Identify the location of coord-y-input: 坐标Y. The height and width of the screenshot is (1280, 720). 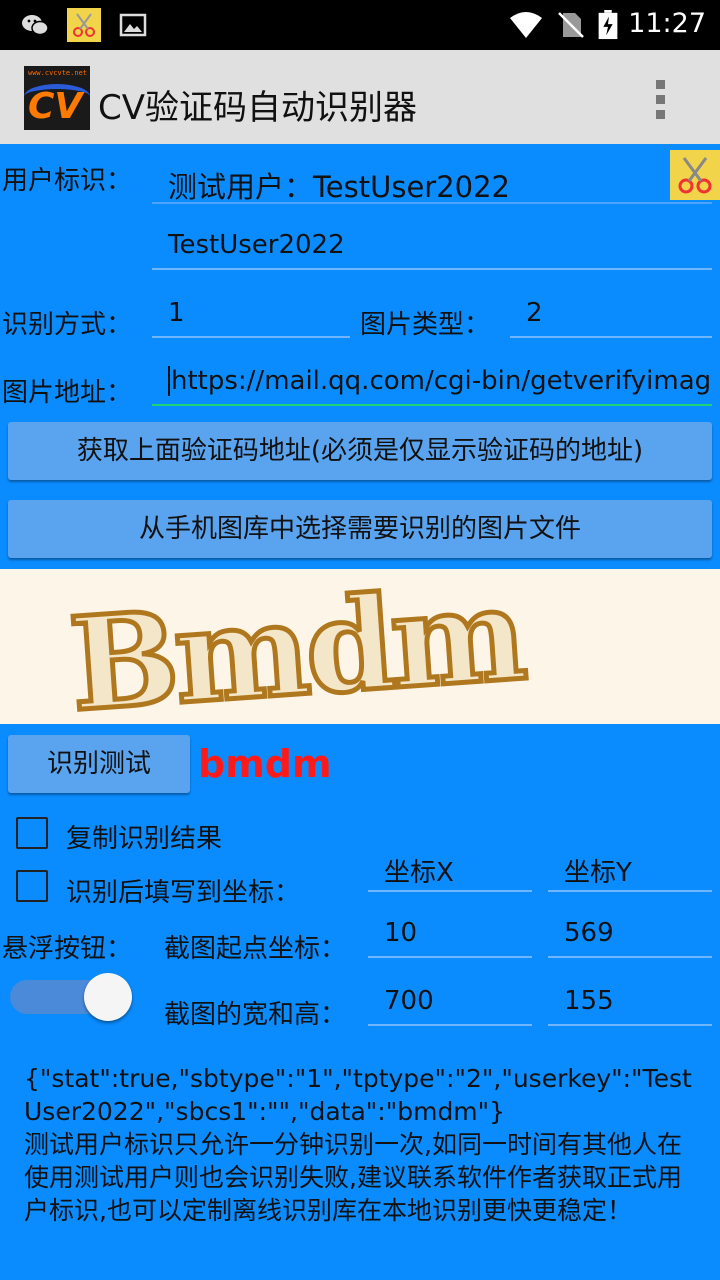
(630, 869).